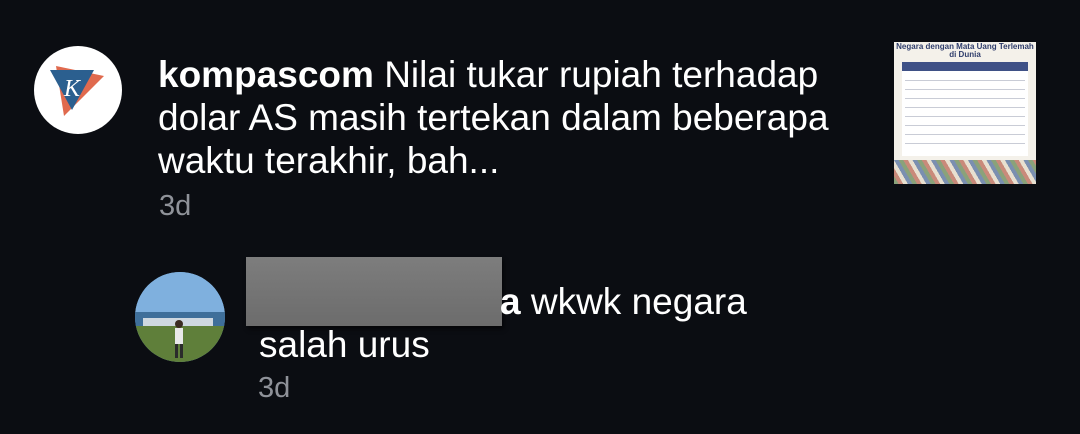 This screenshot has width=1080, height=434. I want to click on comment-username-fragment: a, so click(510, 301).